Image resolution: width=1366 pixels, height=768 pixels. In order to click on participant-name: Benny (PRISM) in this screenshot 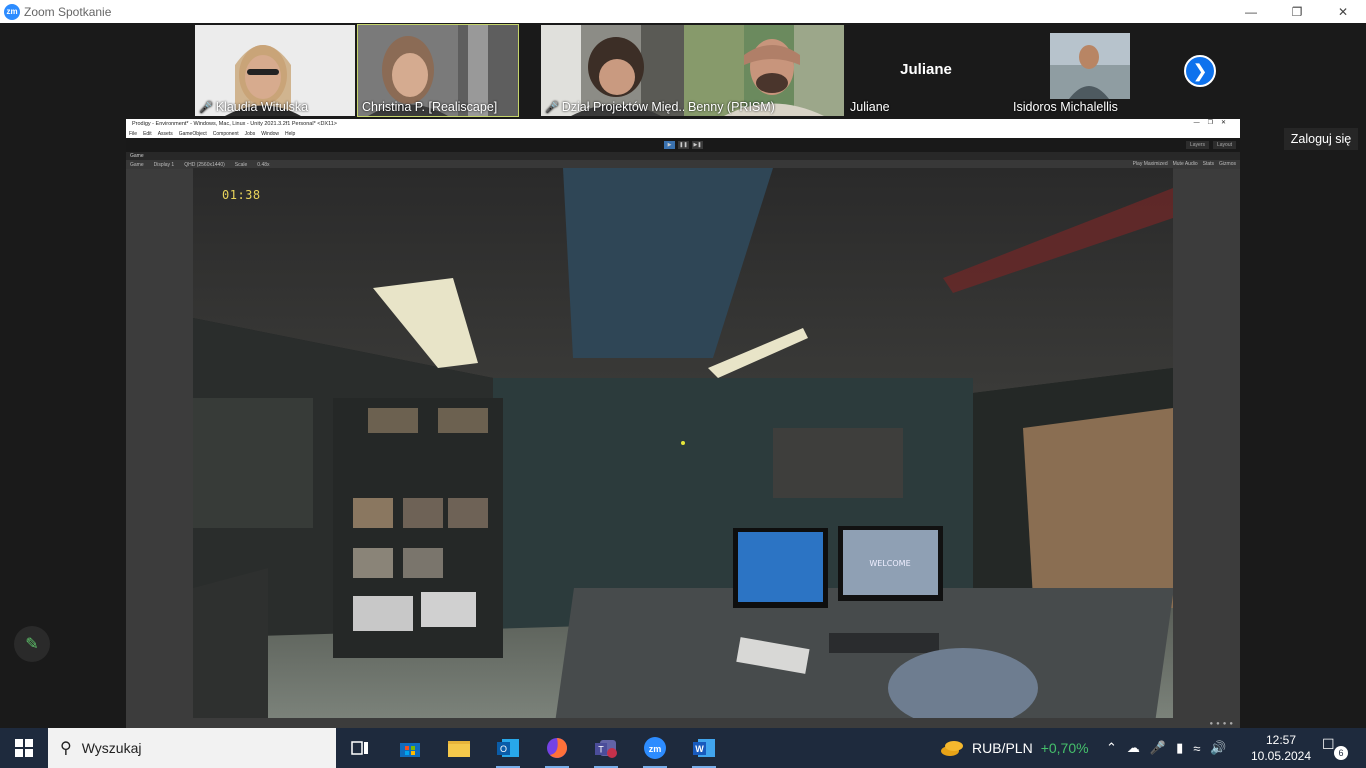, I will do `click(731, 107)`.